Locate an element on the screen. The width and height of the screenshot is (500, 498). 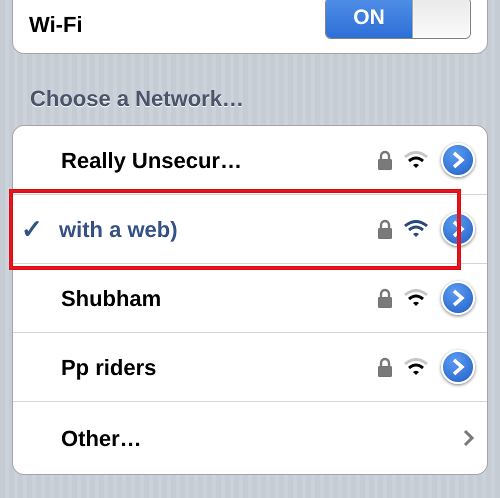
network-row: Shubham is located at coordinates (250, 298).